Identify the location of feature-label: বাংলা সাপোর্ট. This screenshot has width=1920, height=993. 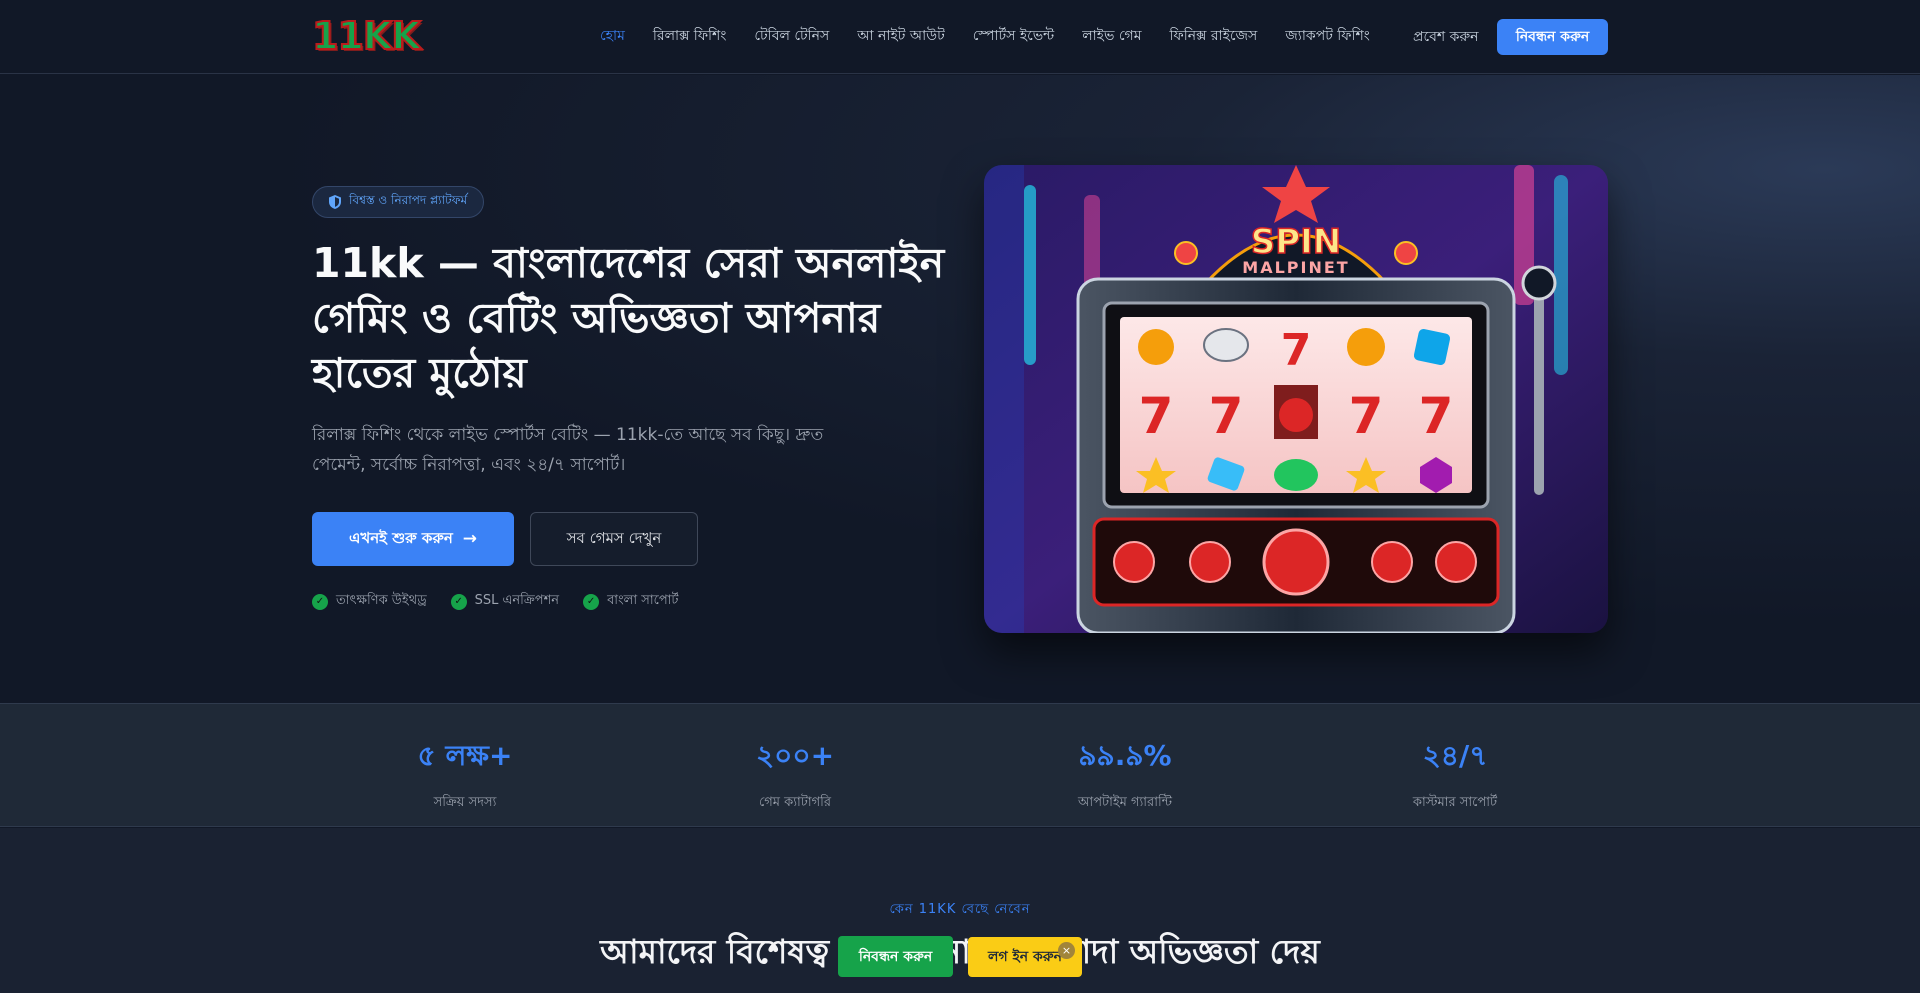
(643, 600).